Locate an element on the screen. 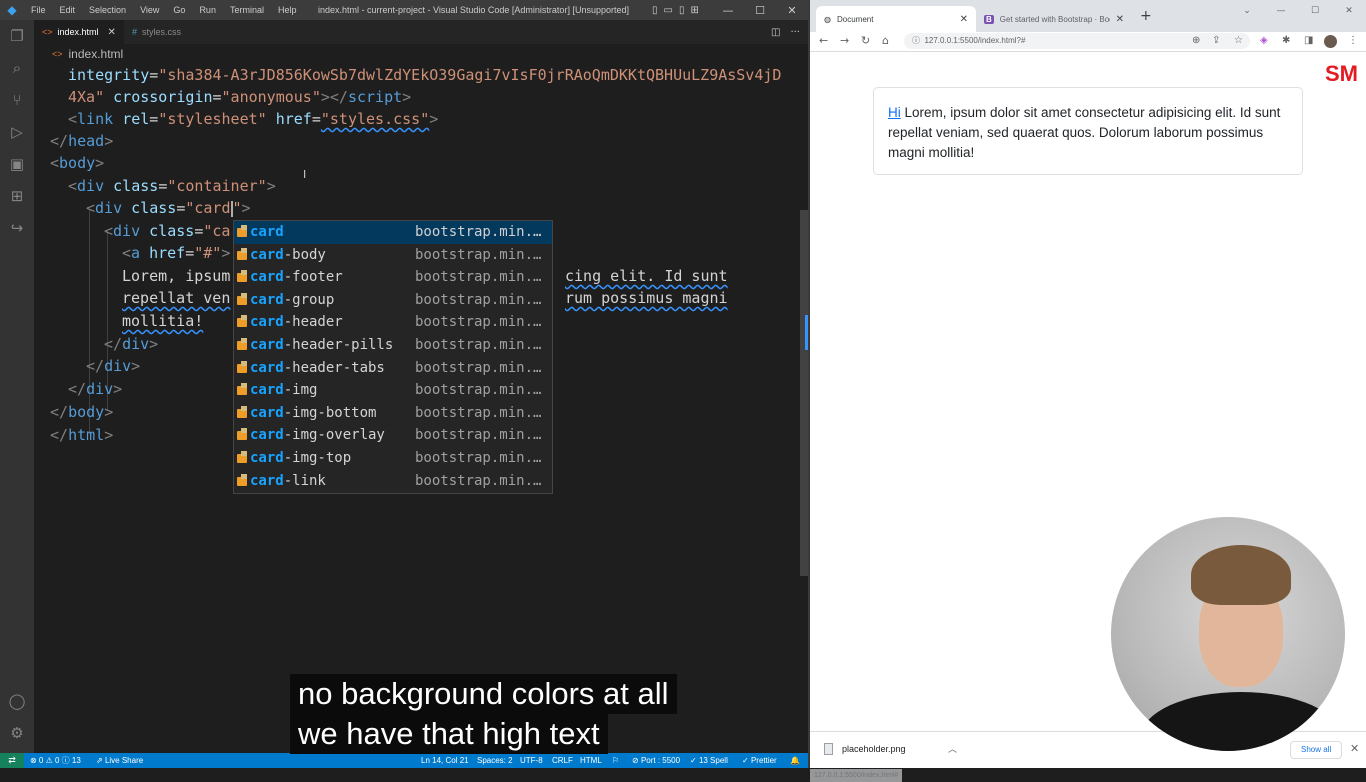  home-icon: ⌂ is located at coordinates (885, 40).